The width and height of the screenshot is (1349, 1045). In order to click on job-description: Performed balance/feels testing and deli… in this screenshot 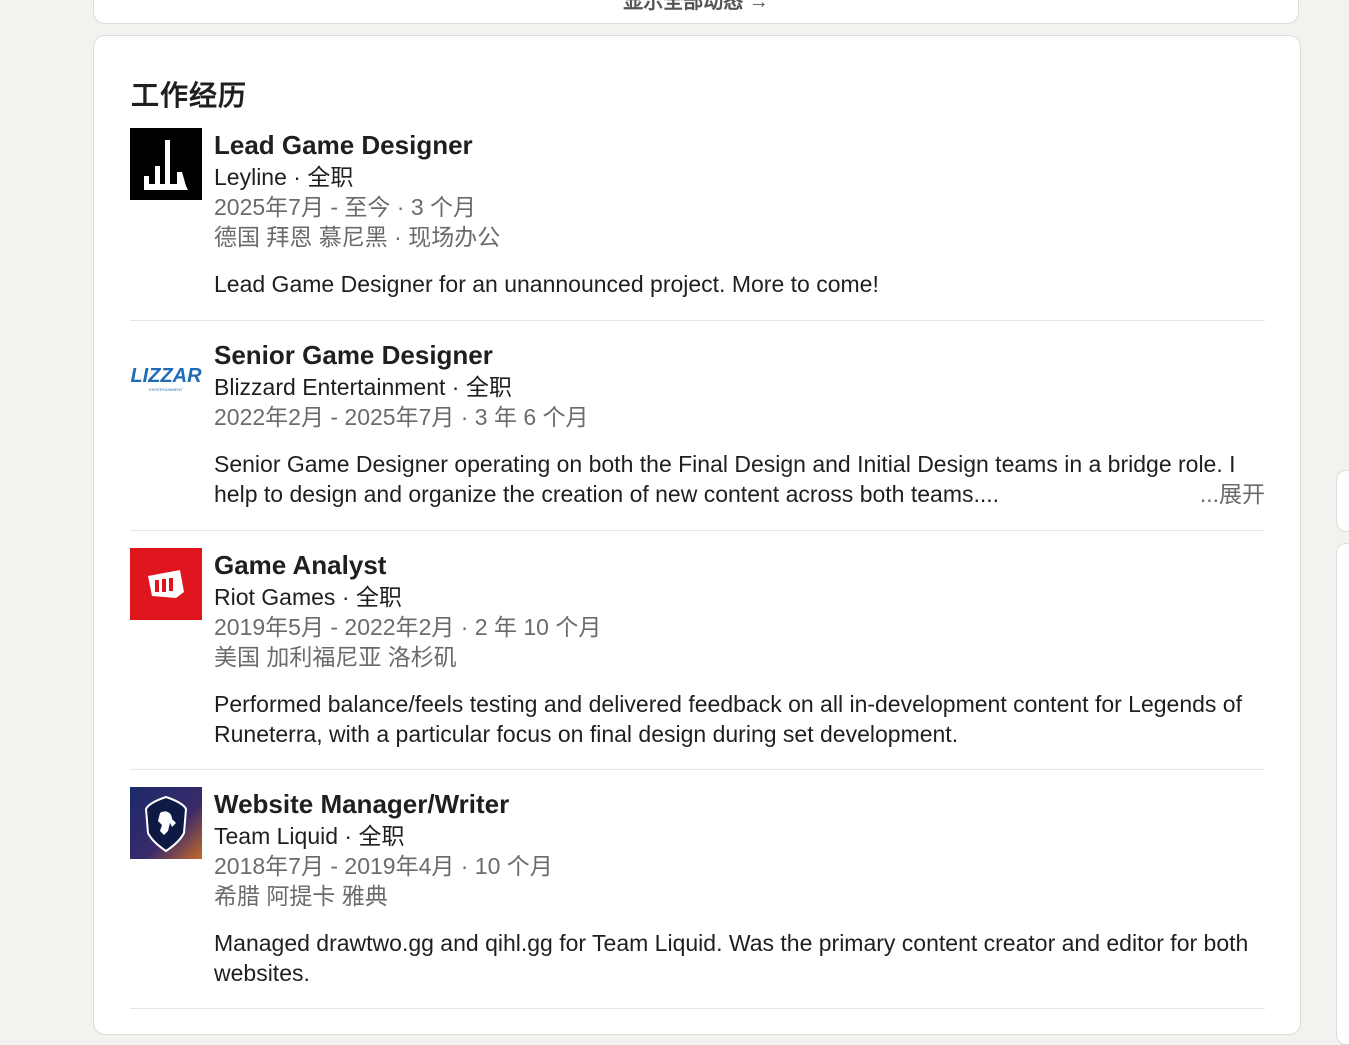, I will do `click(728, 719)`.